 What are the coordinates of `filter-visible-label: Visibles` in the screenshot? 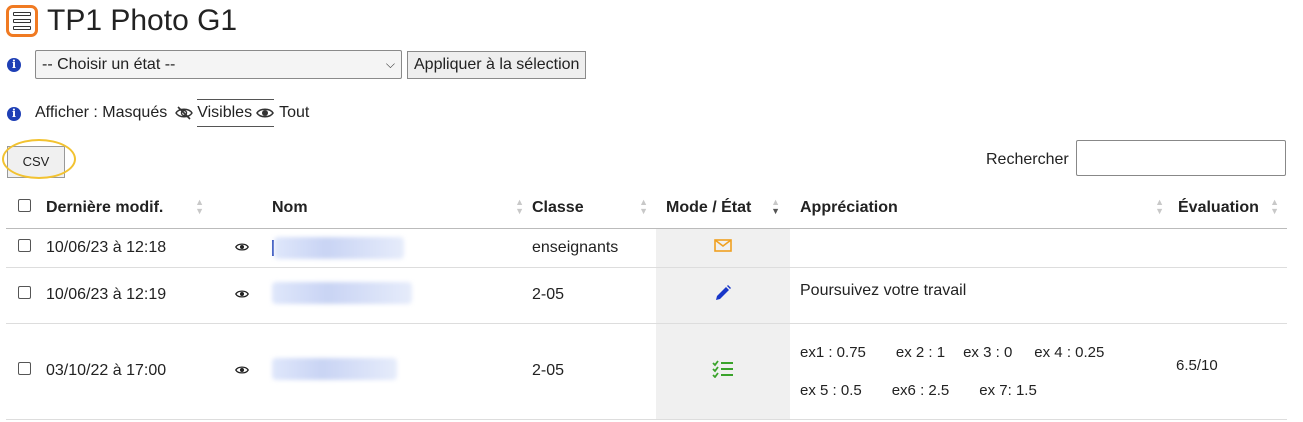 It's located at (225, 112).